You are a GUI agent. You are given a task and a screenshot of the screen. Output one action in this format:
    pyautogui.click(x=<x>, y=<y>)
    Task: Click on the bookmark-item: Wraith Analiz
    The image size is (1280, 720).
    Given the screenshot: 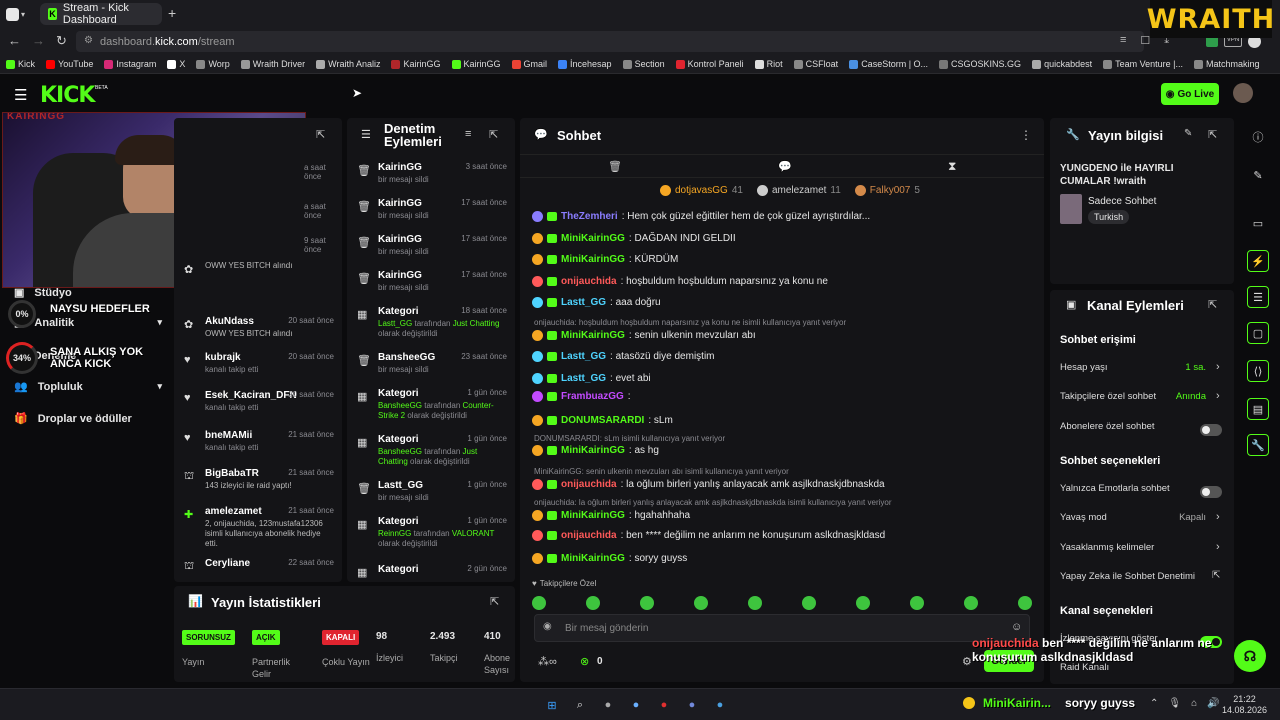 What is the action you would take?
    pyautogui.click(x=348, y=64)
    